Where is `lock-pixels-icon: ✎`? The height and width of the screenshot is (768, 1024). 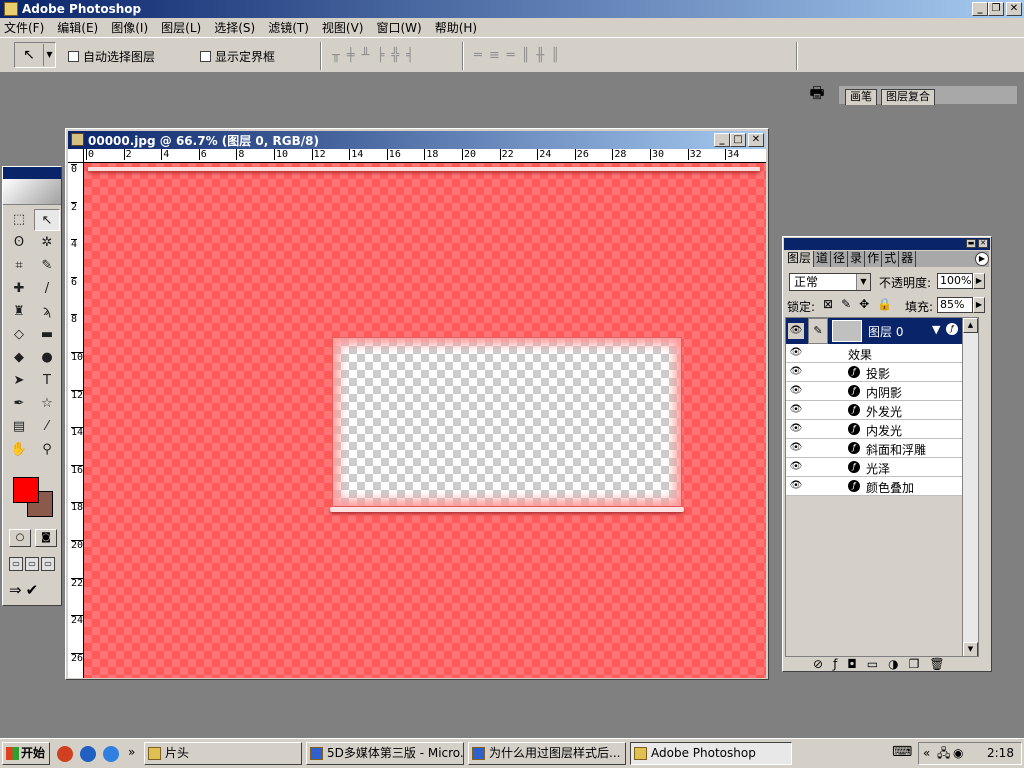
lock-pixels-icon: ✎ is located at coordinates (846, 304).